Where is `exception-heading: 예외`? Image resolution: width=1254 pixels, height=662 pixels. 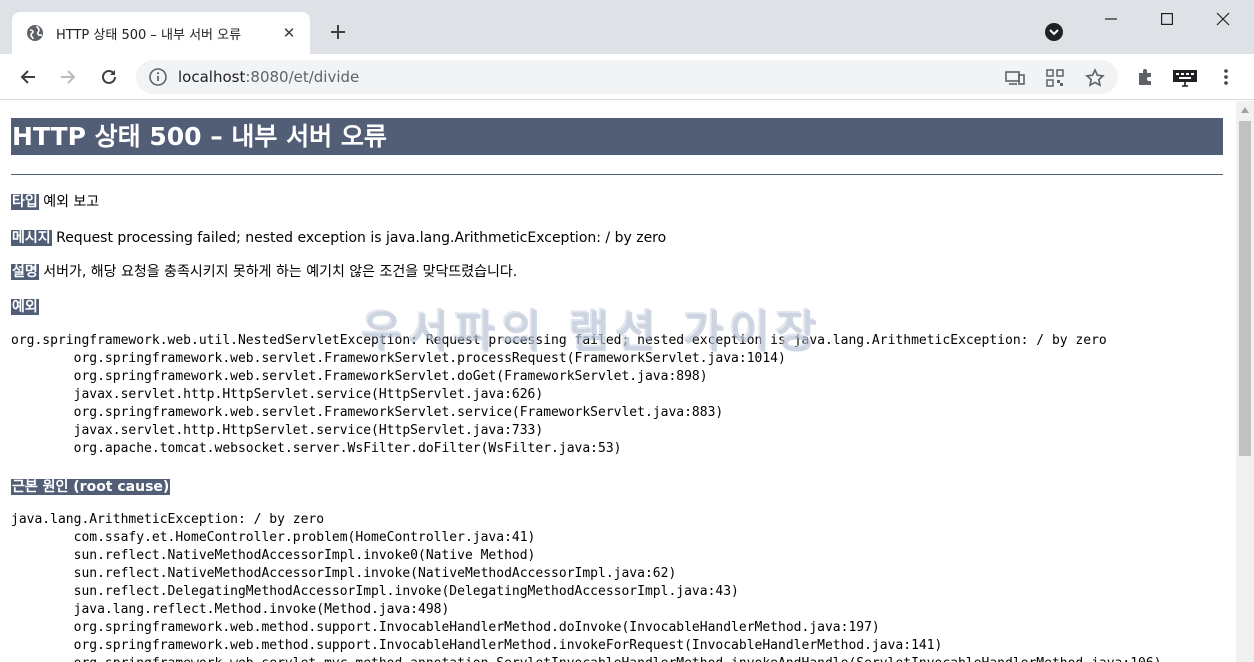
exception-heading: 예외 is located at coordinates (25, 306).